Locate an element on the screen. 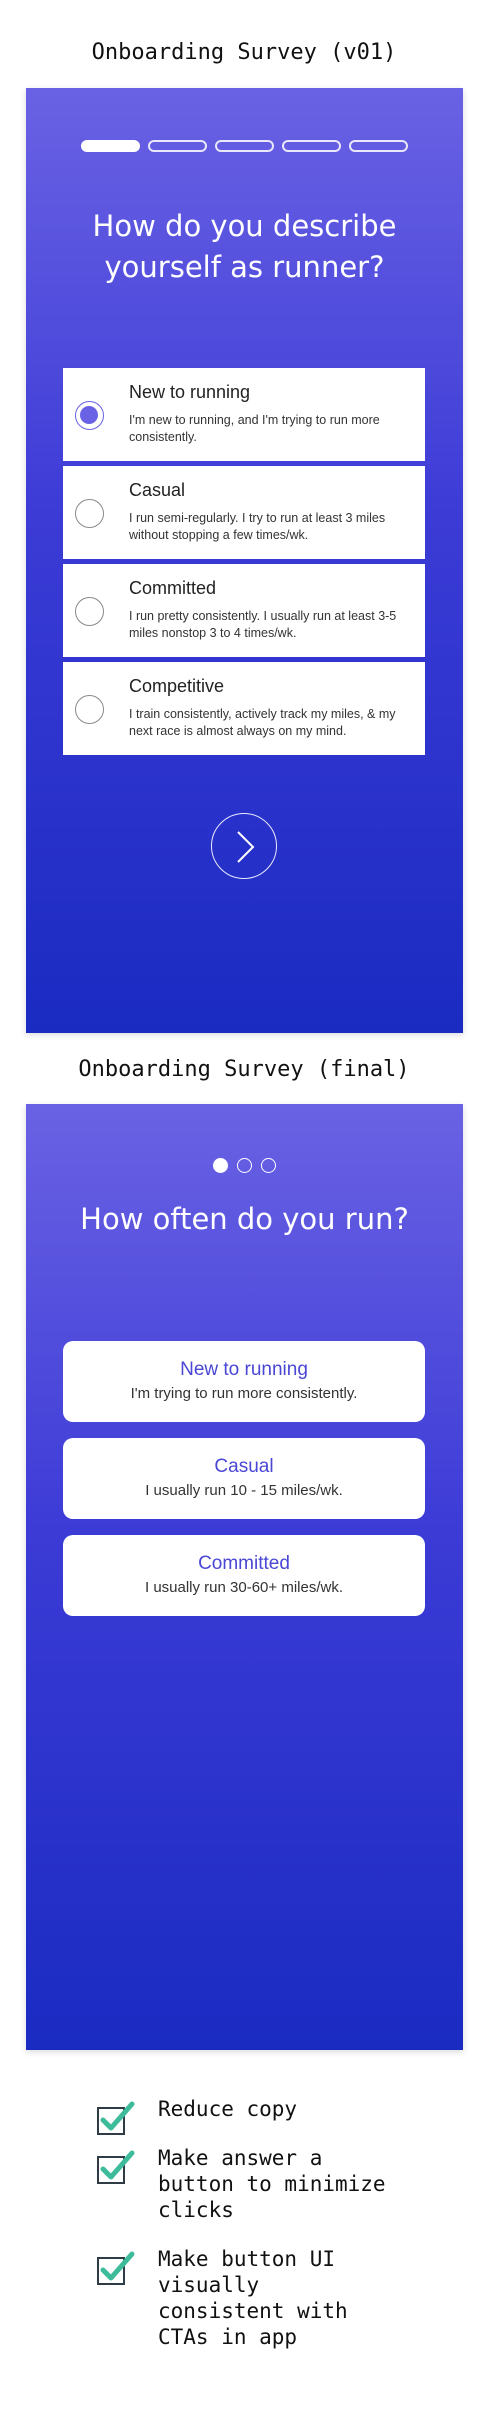  checklist-item: Make answer a button to minimize clicks is located at coordinates (246, 2184).